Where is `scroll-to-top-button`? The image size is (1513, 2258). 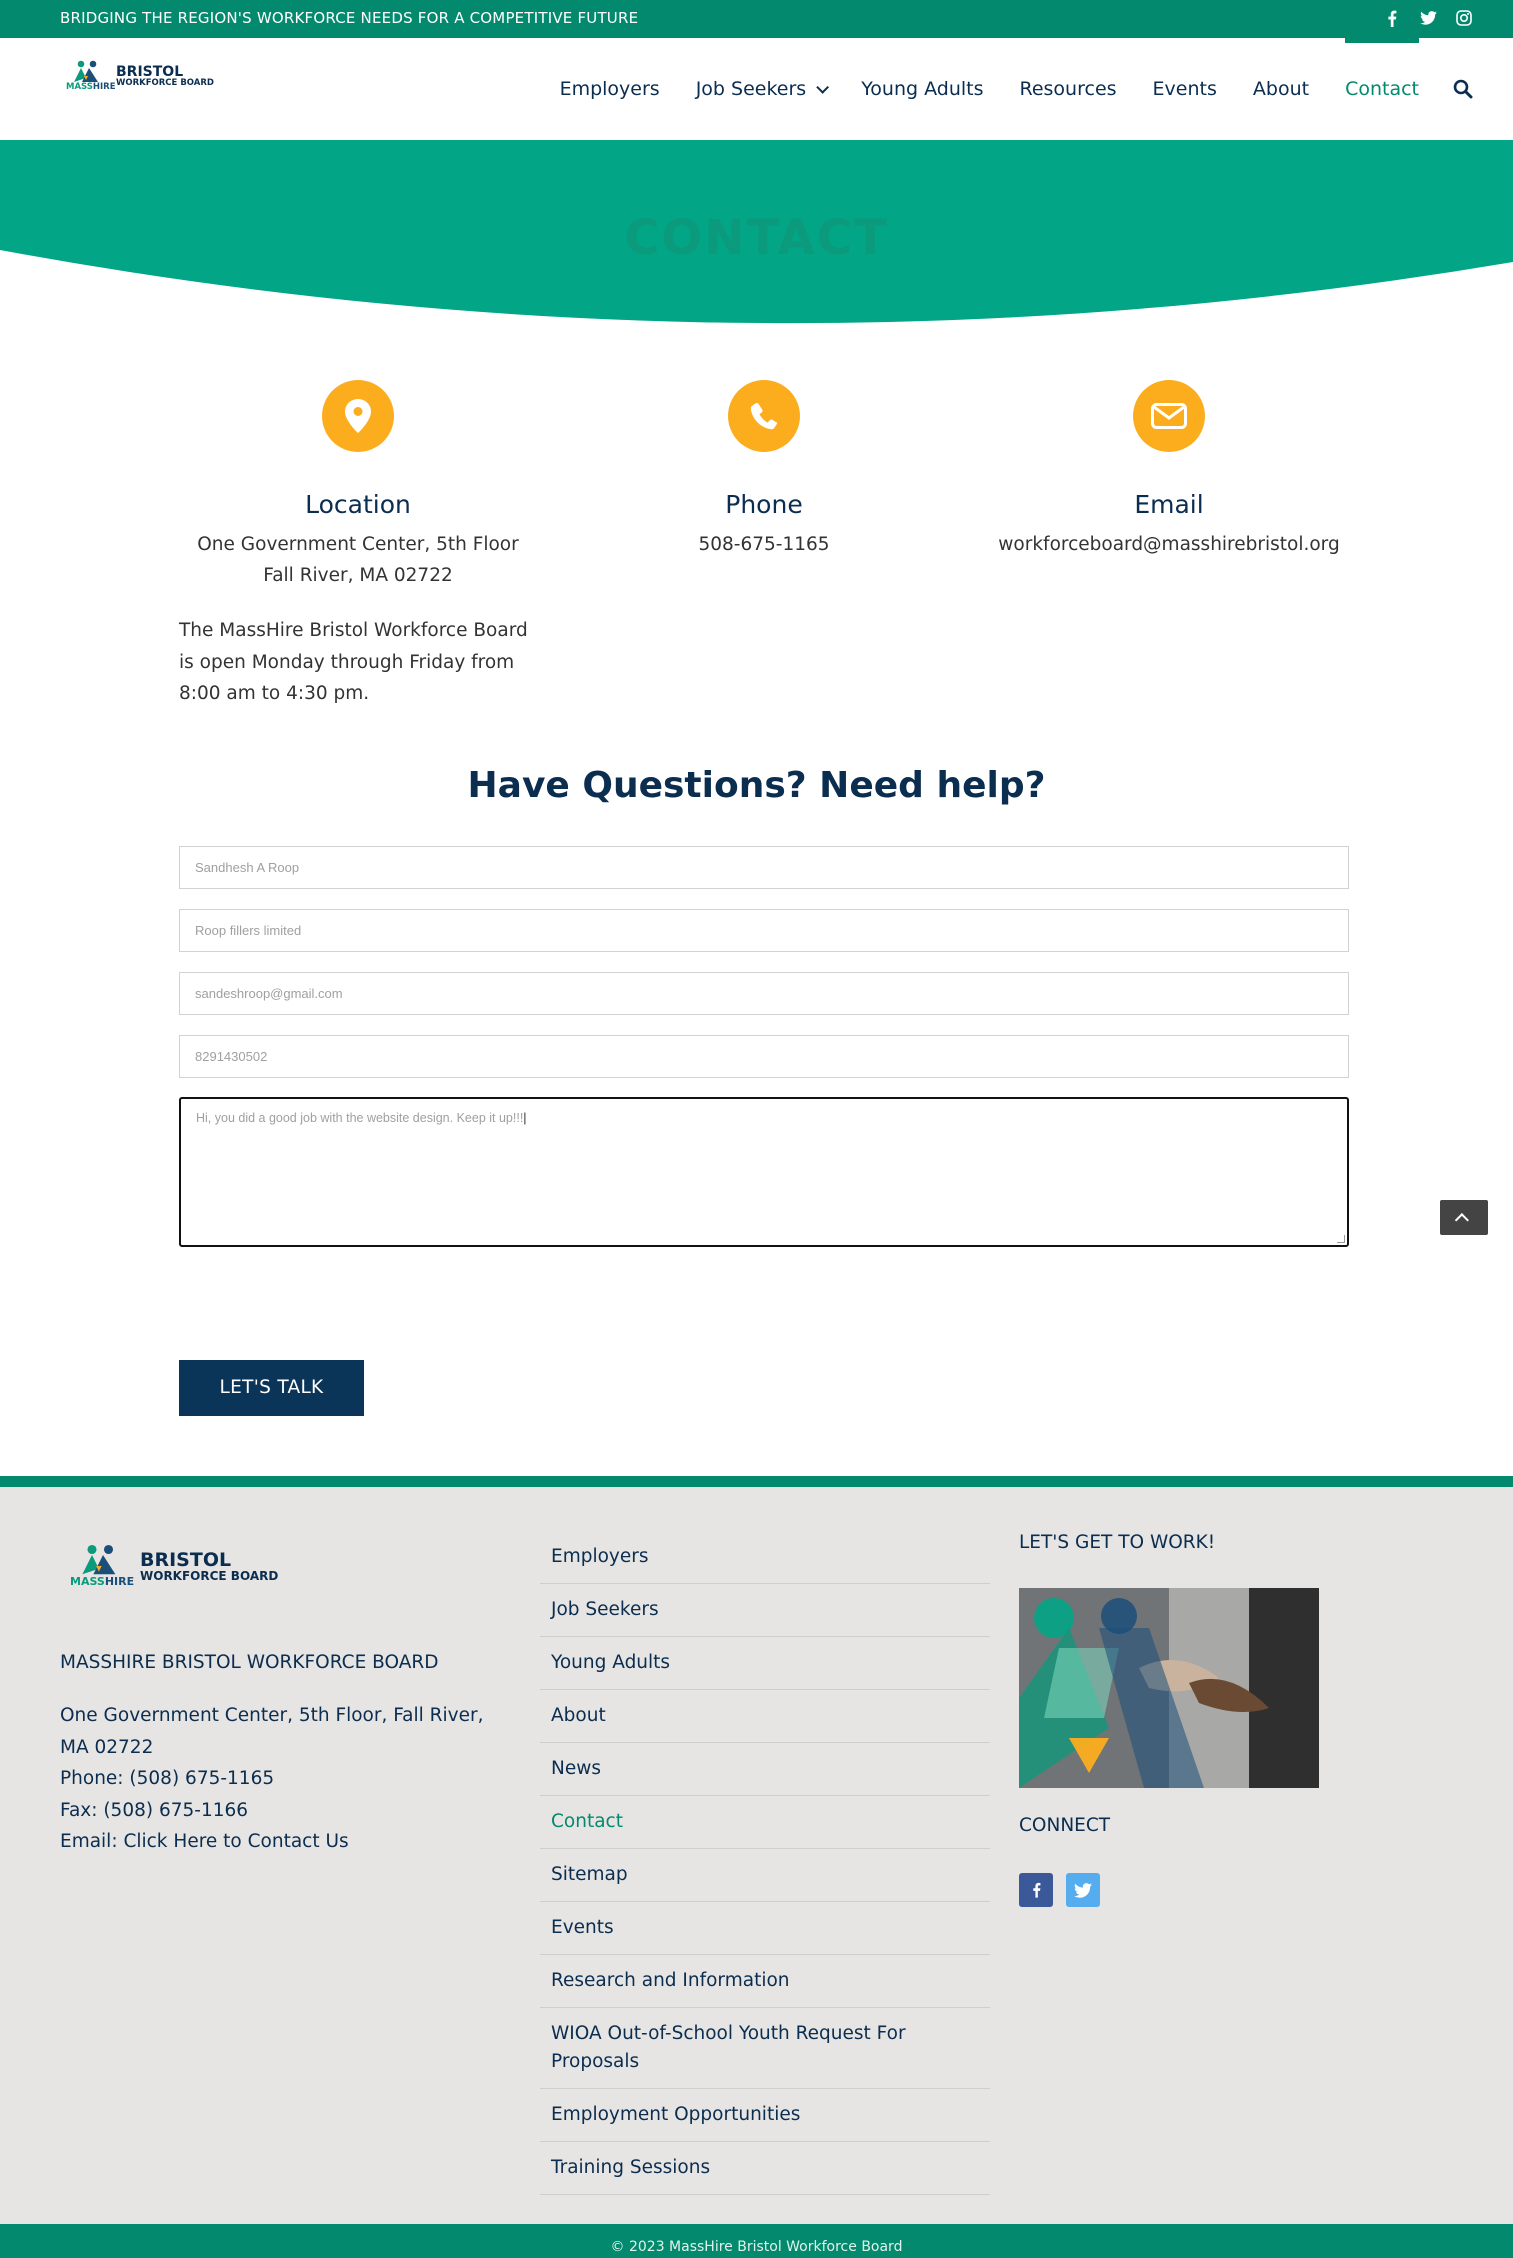
scroll-to-top-button is located at coordinates (1464, 1217).